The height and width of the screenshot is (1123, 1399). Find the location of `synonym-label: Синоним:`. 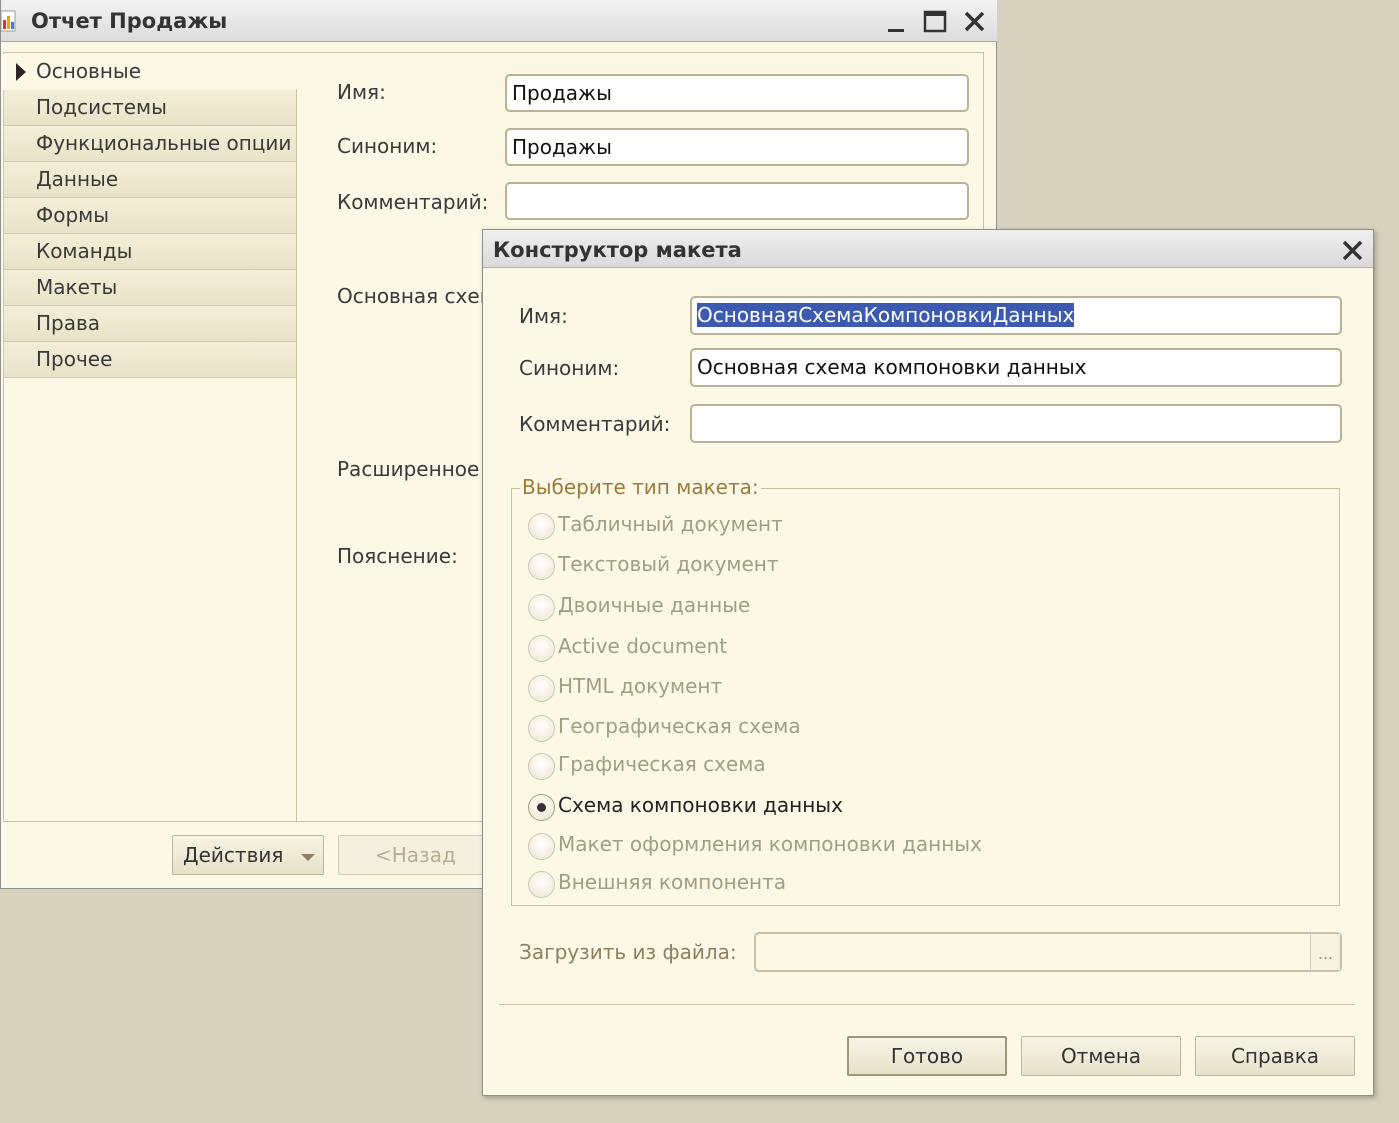

synonym-label: Синоним: is located at coordinates (387, 146).